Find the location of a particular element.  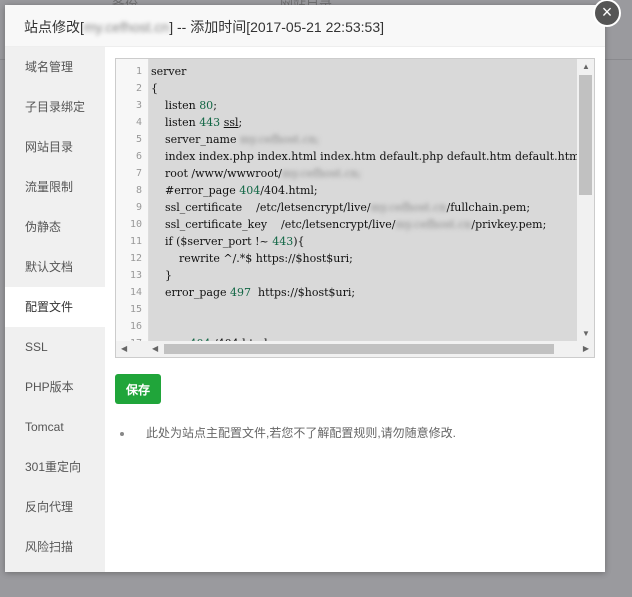

line-number: 15 is located at coordinates (135, 309).